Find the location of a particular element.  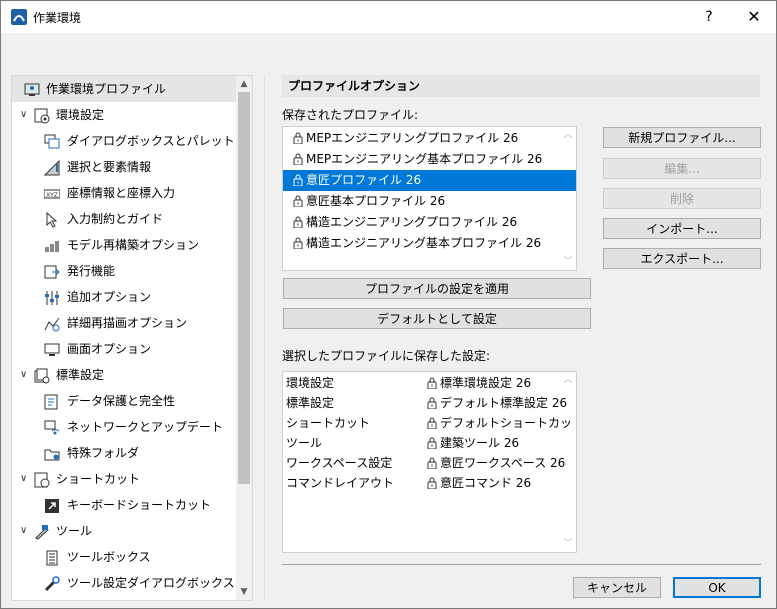

profile-list-item: MEPエンジニアリングプロファイル 26 is located at coordinates (421, 138).